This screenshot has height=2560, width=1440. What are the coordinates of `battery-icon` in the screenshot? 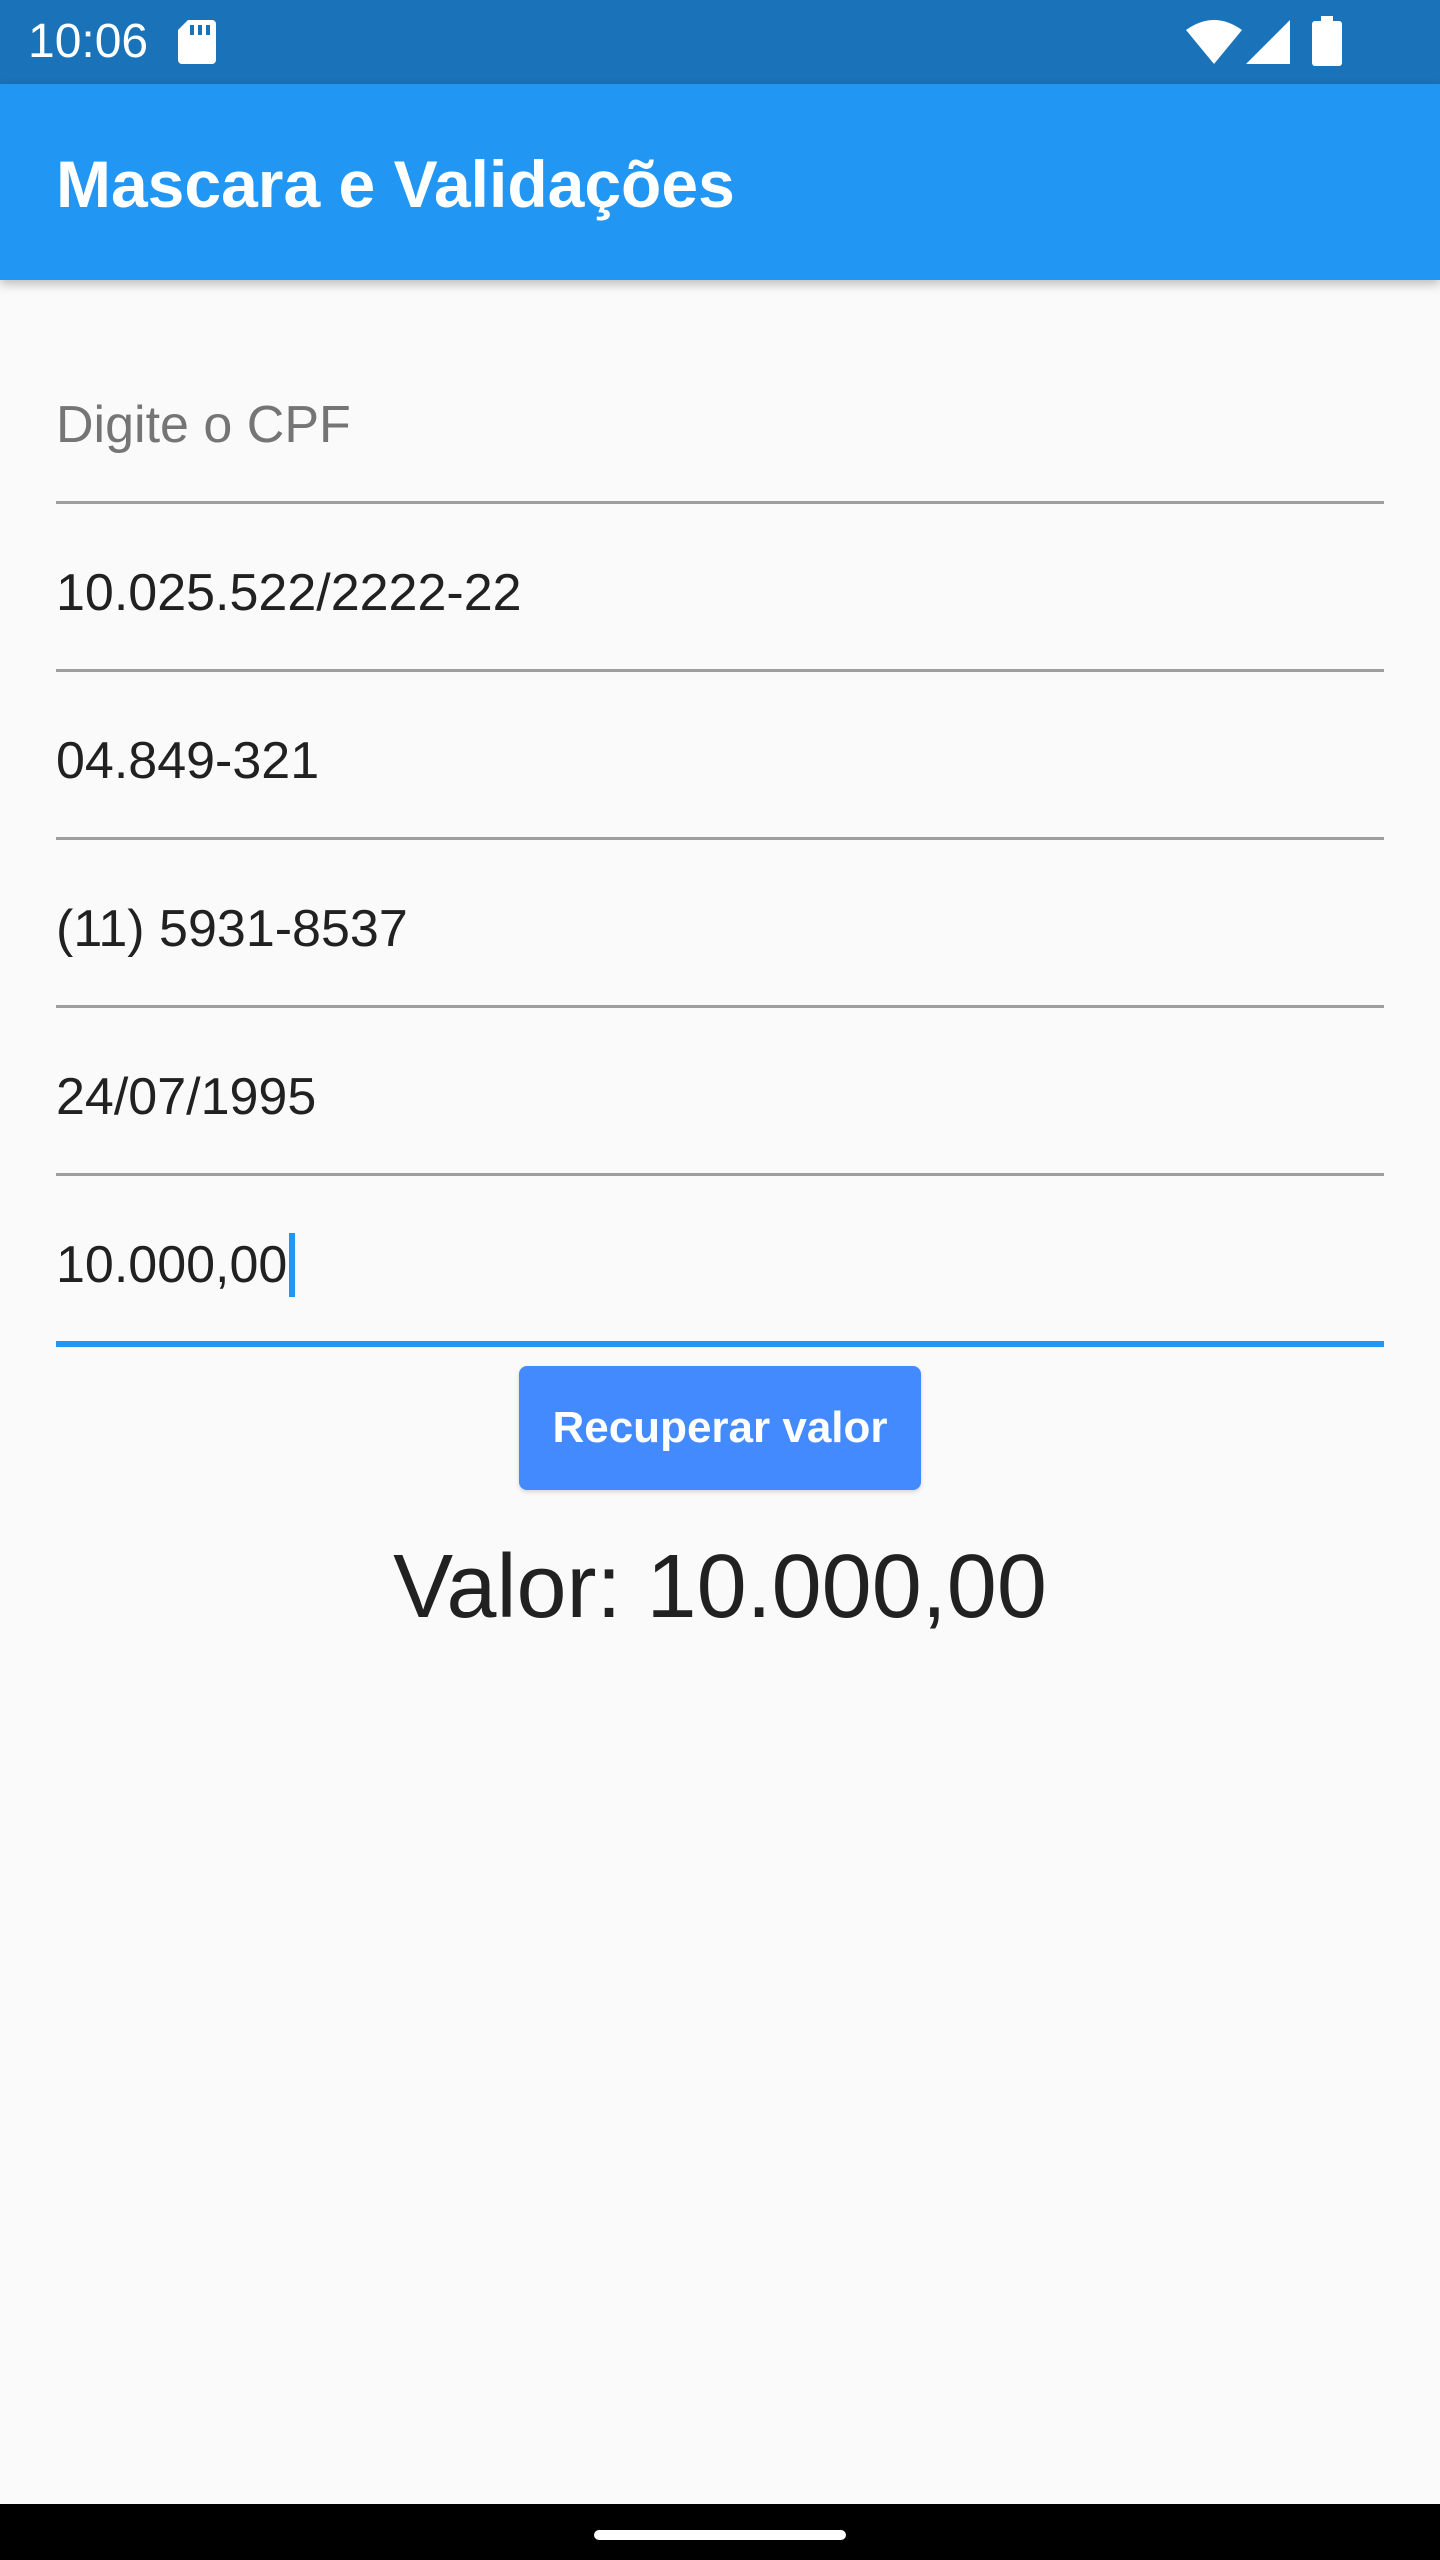 It's located at (1327, 41).